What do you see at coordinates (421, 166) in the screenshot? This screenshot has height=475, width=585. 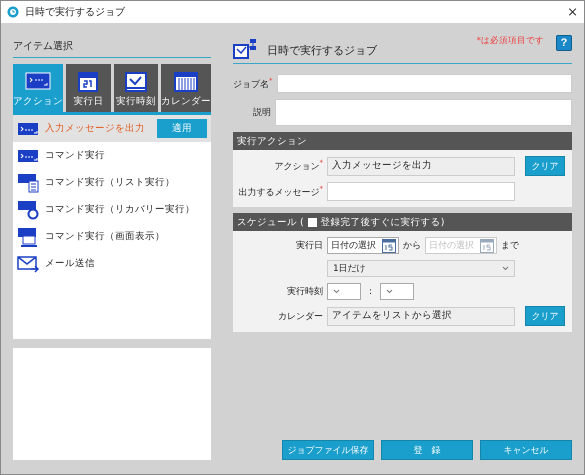 I see `readonly-field: 入力メッセージを出力` at bounding box center [421, 166].